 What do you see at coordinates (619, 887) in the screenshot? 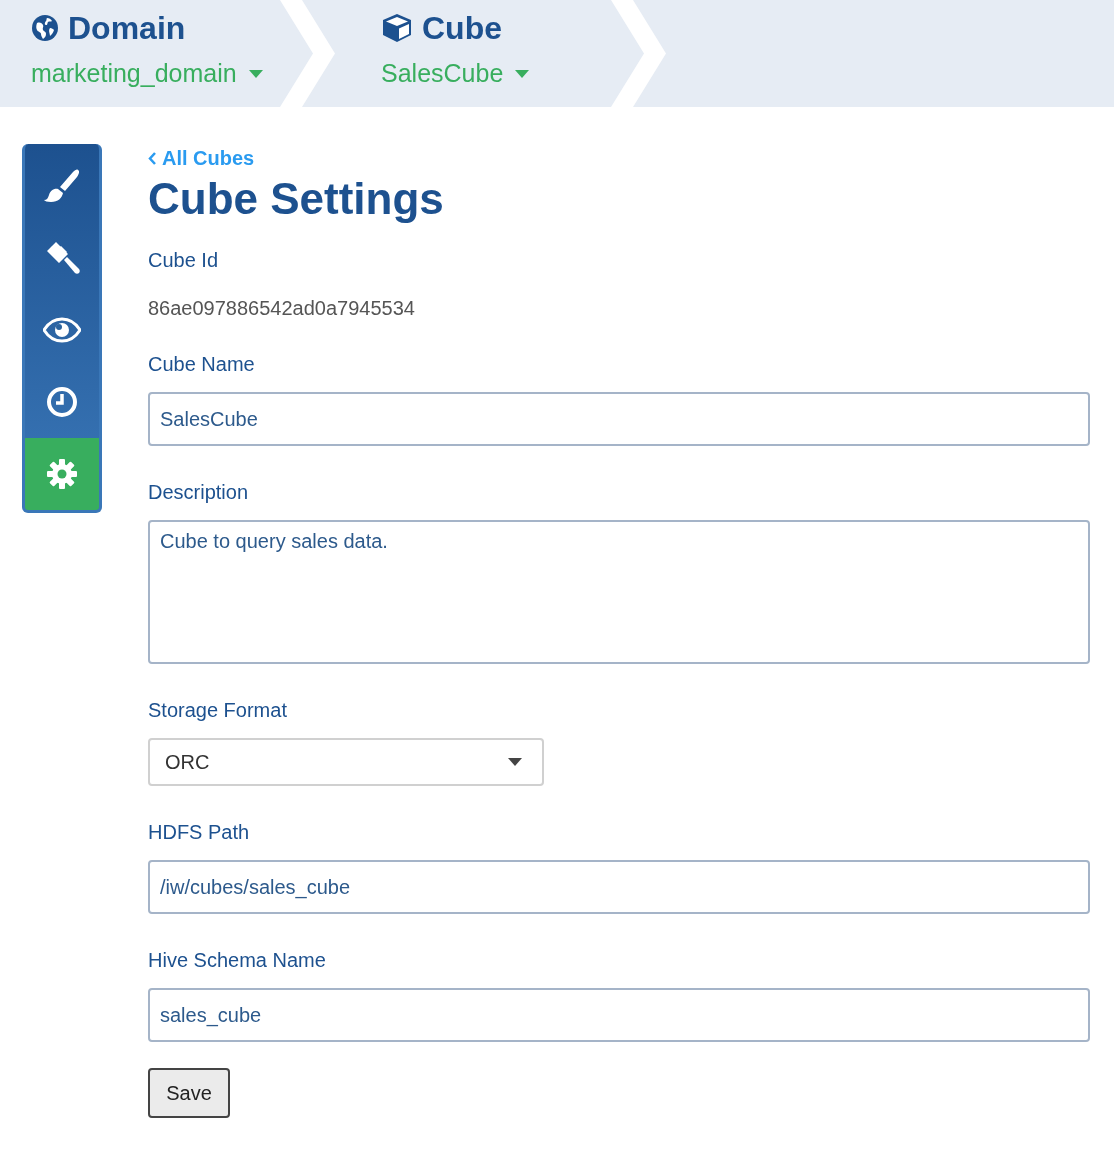
I see `input-field: /iw/cubes/sales_cube` at bounding box center [619, 887].